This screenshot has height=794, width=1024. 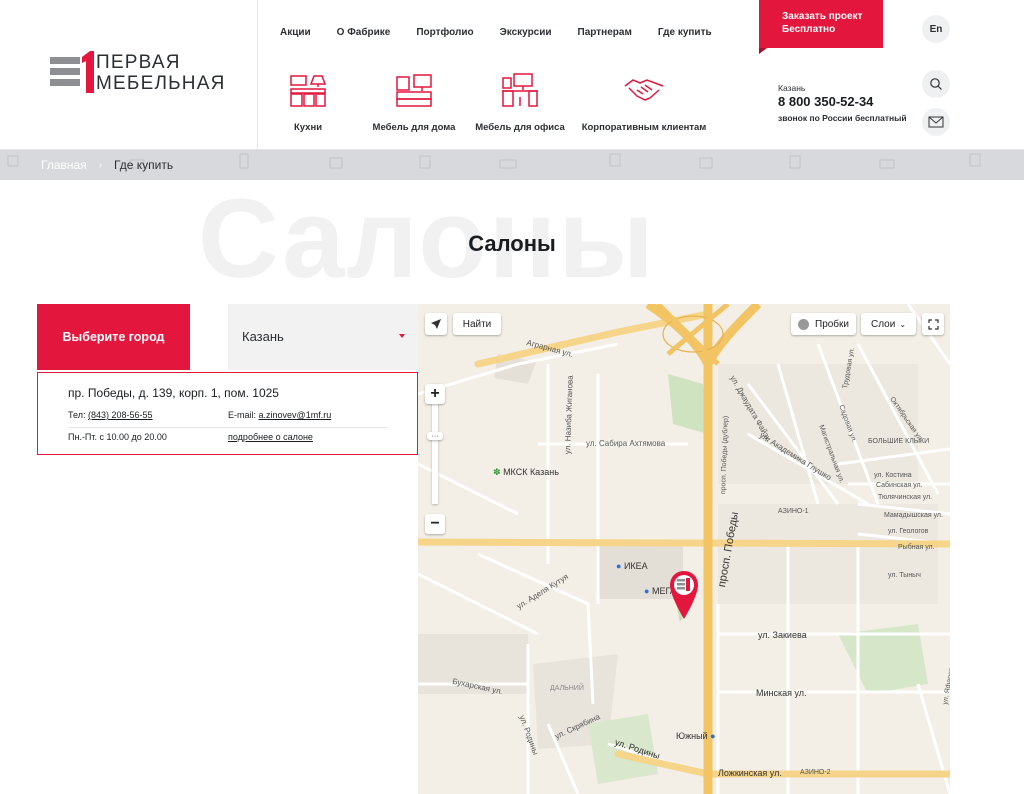 What do you see at coordinates (904, 575) in the screenshot?
I see `map-label-tynych: ул. Тыныч` at bounding box center [904, 575].